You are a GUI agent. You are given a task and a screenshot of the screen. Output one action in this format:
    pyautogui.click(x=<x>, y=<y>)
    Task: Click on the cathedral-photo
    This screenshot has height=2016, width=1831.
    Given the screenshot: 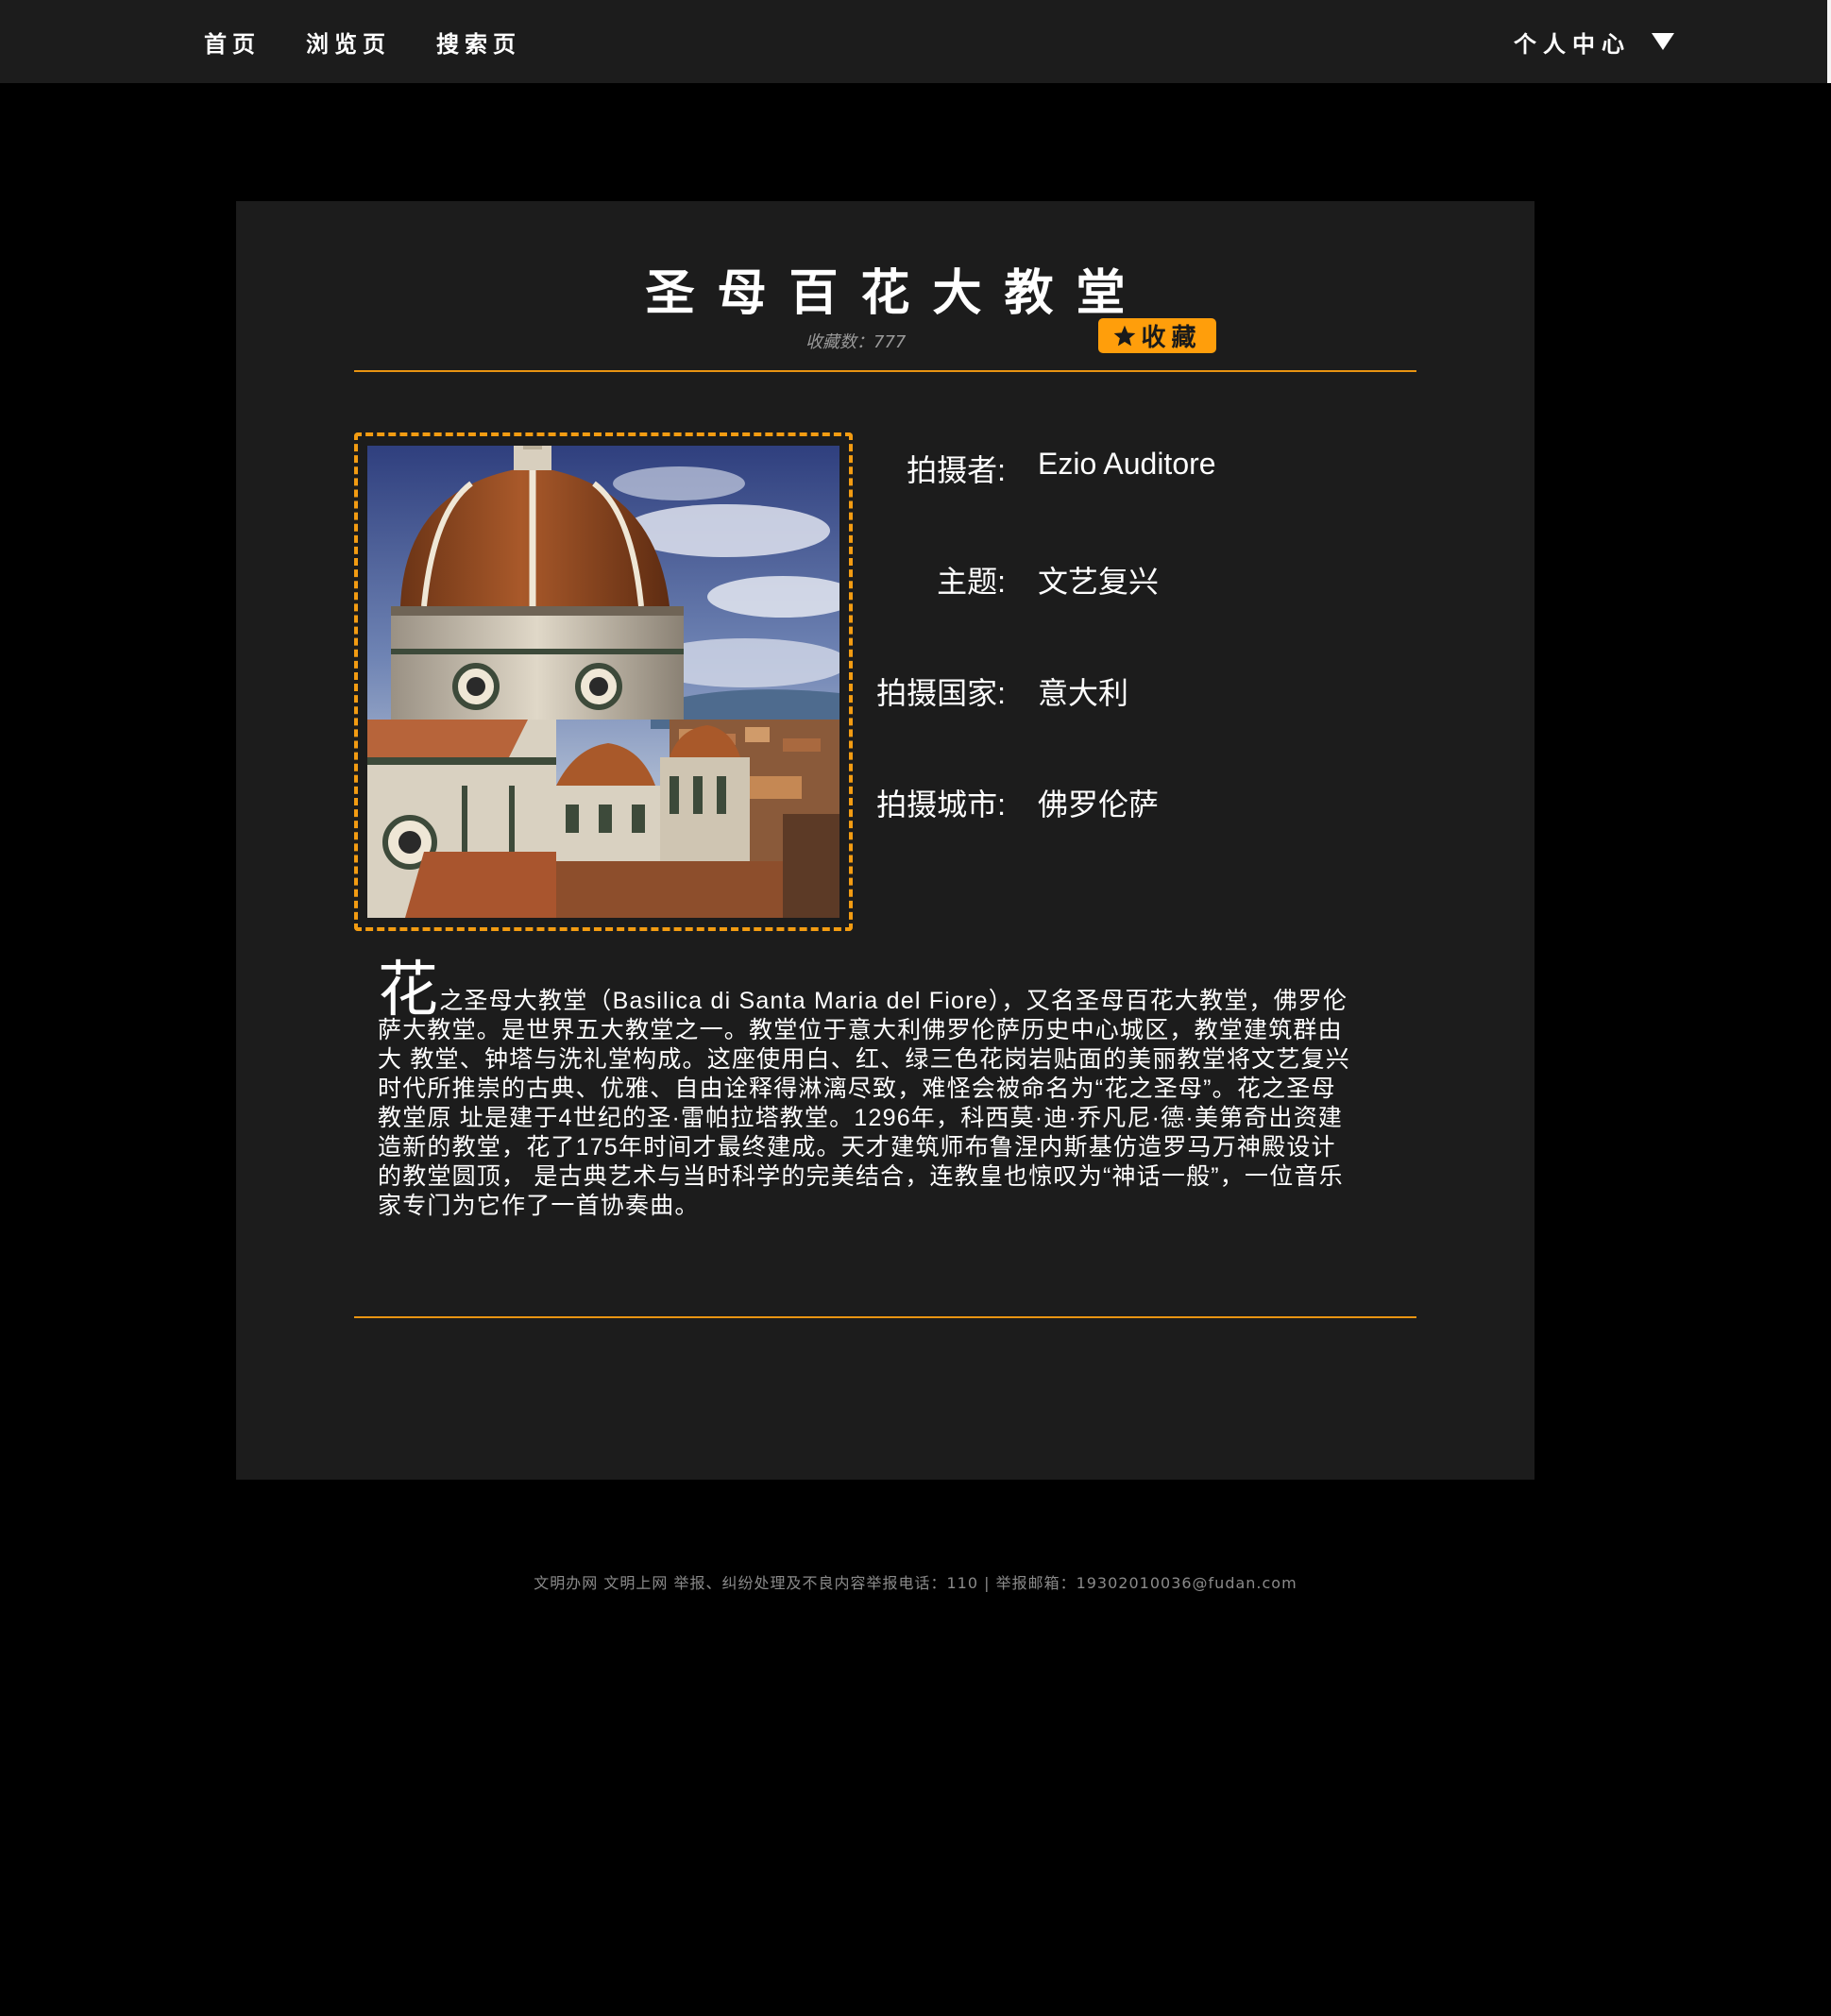 What is the action you would take?
    pyautogui.click(x=603, y=682)
    